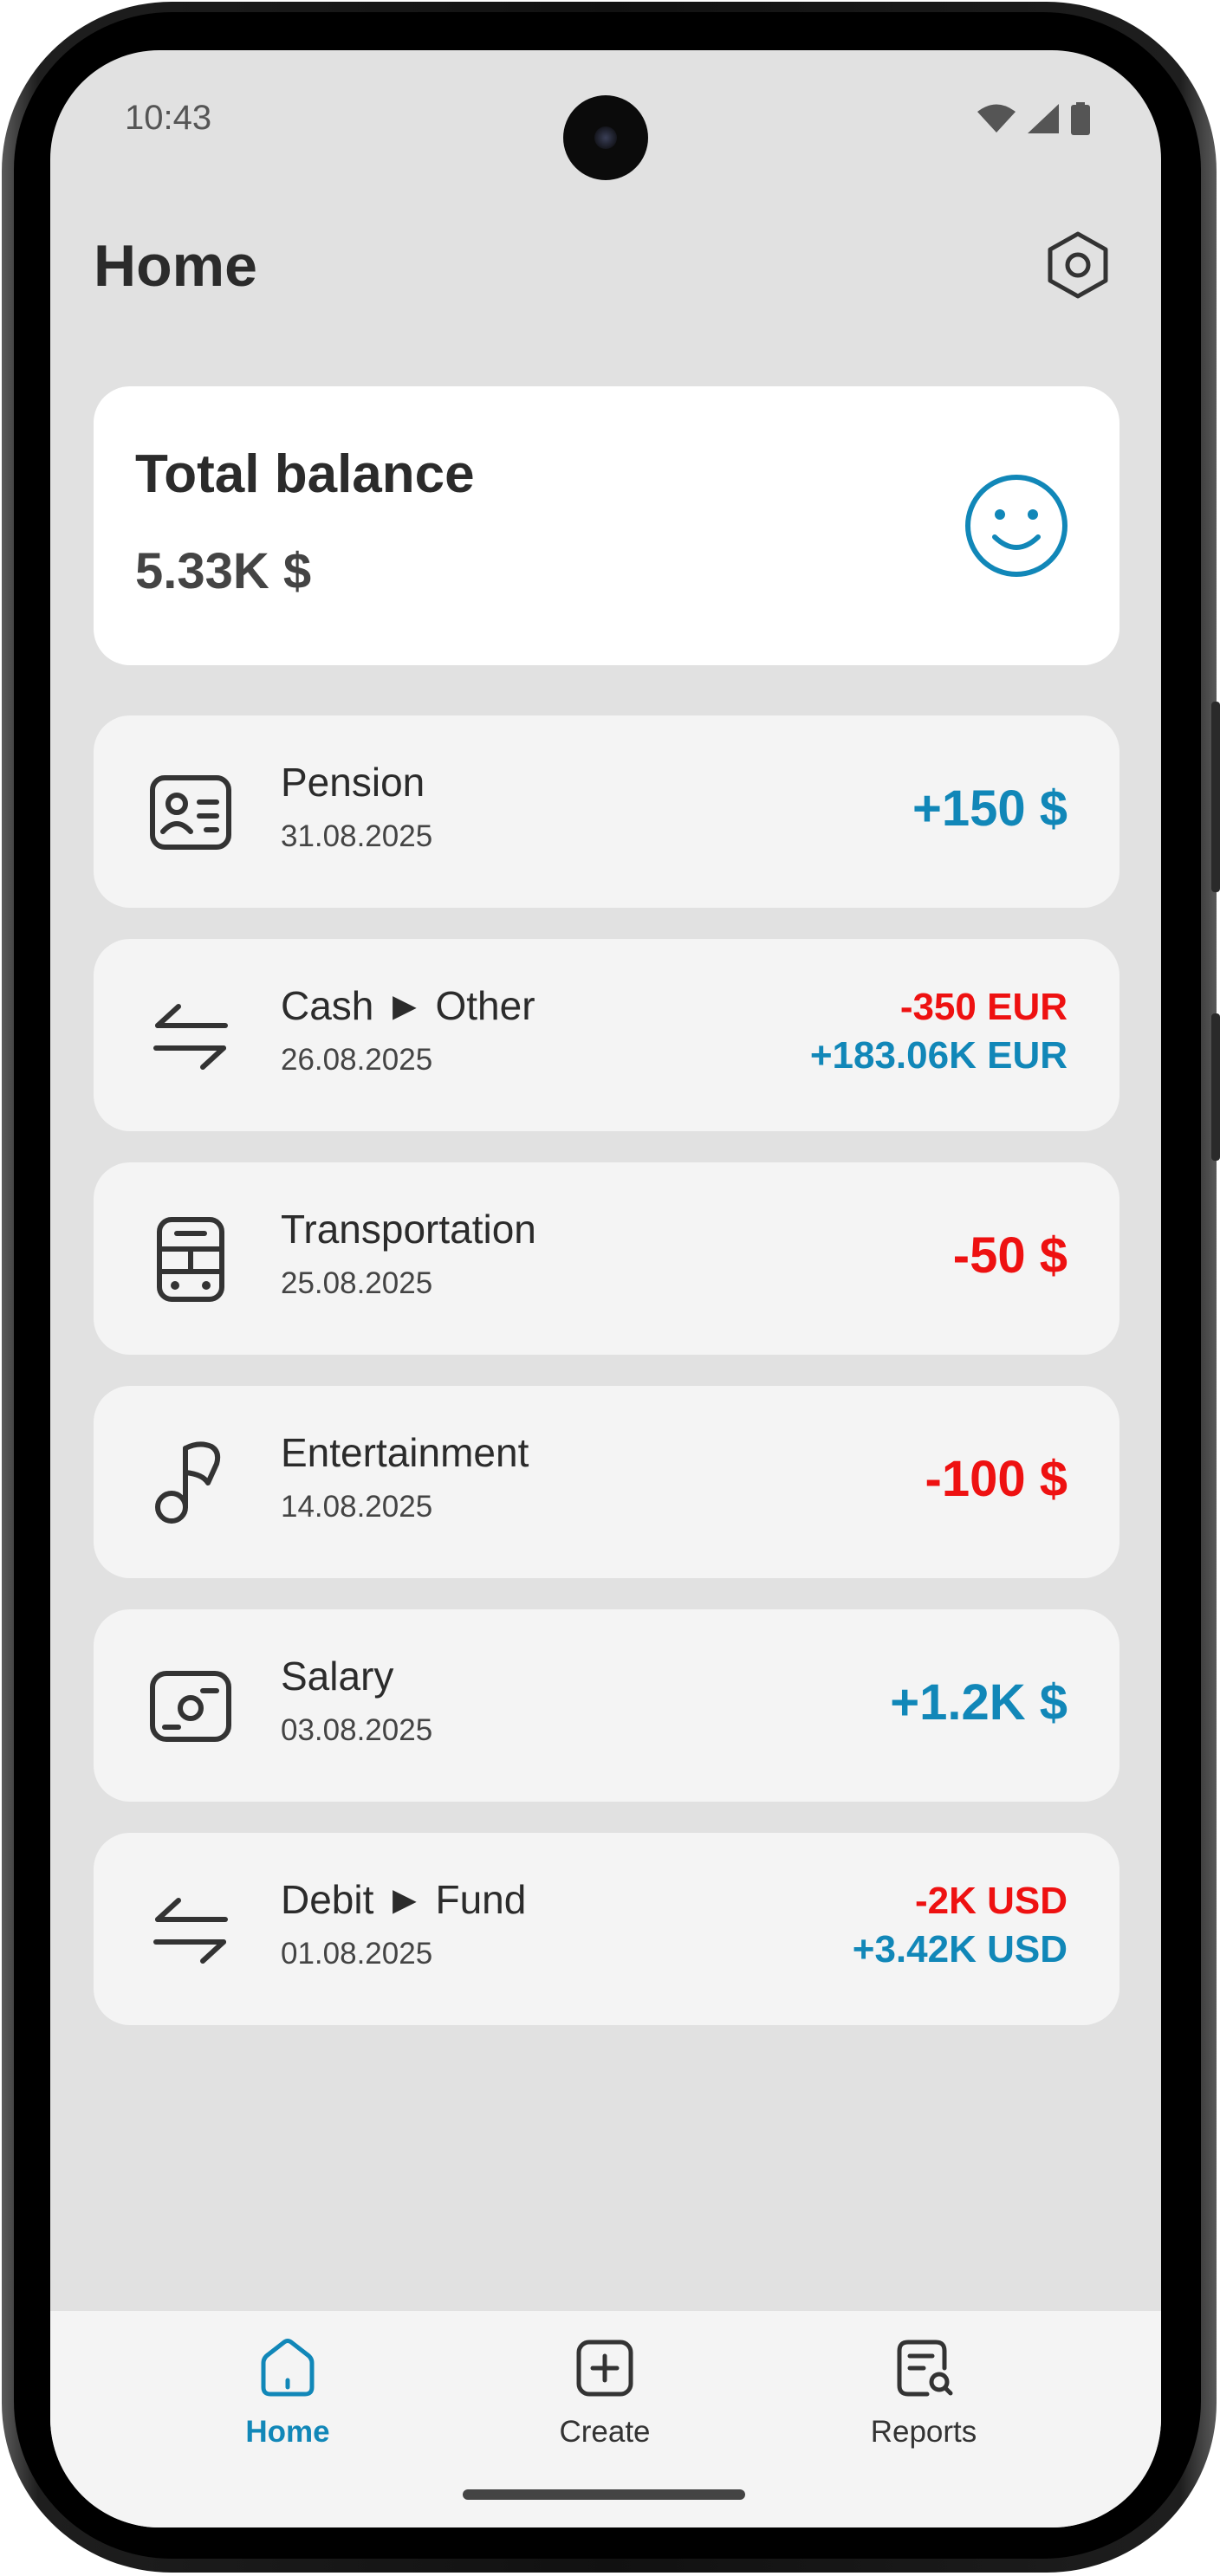 The image size is (1220, 2576). I want to click on transaction-date: 26.08.2025, so click(357, 1060).